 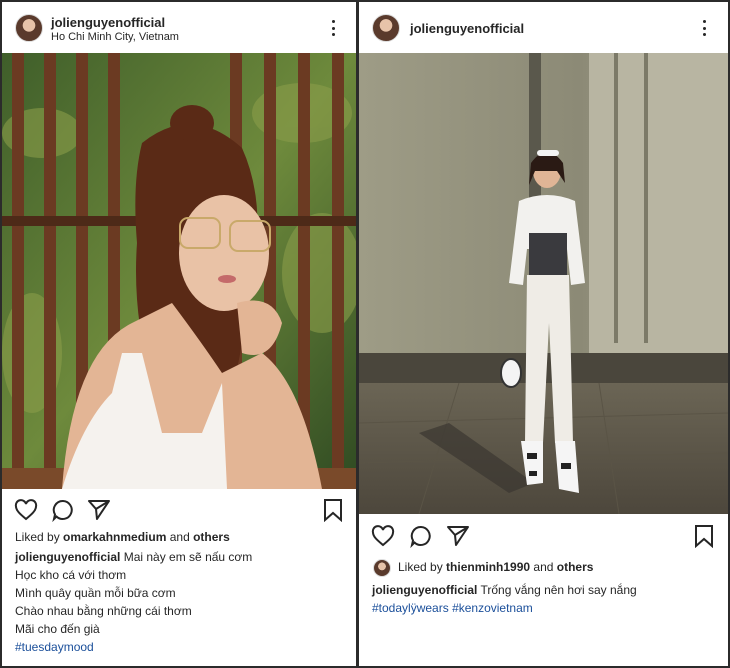 What do you see at coordinates (95, 593) in the screenshot?
I see `caption-line-3: Mình quây quần mỗi bữa cơm` at bounding box center [95, 593].